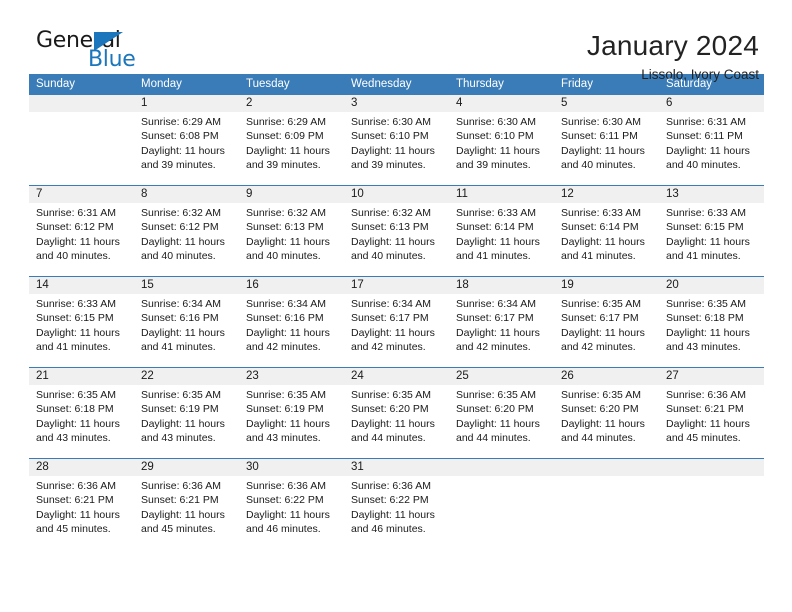 This screenshot has width=792, height=612. Describe the element at coordinates (381, 84) in the screenshot. I see `weekday-header-wednesday: Wednesday` at that location.